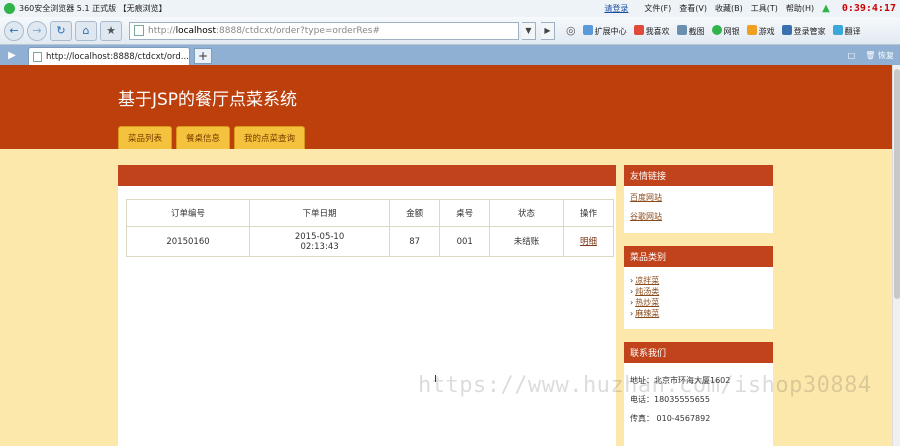  Describe the element at coordinates (725, 30) in the screenshot. I see `online-bank-button: 网银` at that location.